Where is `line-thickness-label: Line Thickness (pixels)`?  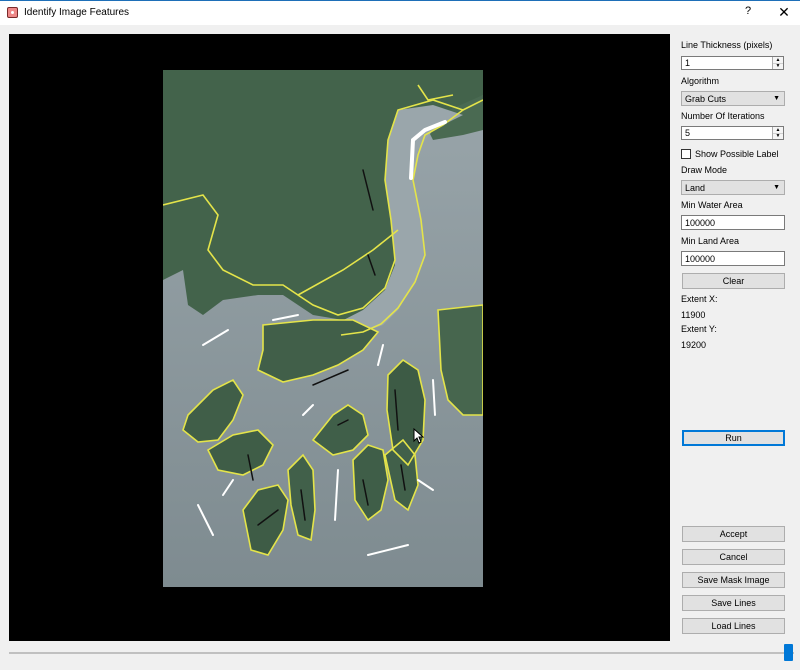 line-thickness-label: Line Thickness (pixels) is located at coordinates (727, 45).